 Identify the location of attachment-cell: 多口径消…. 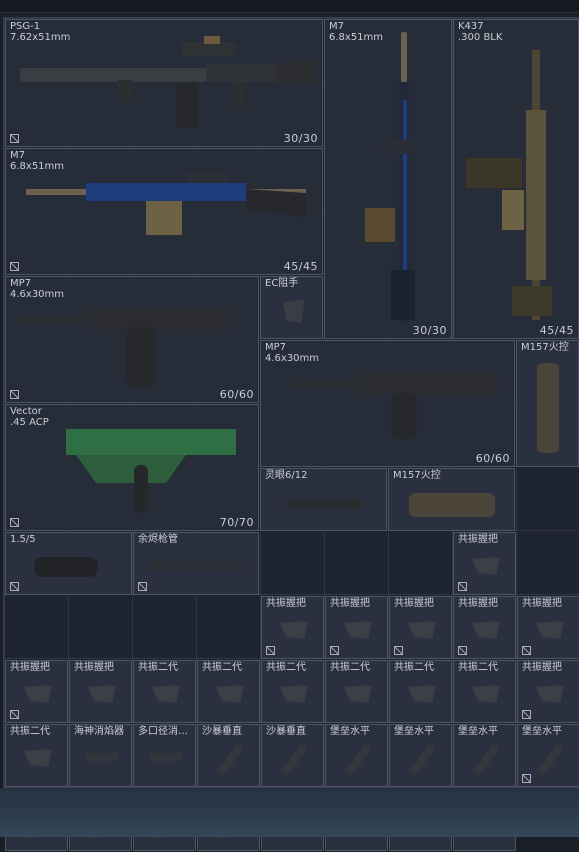
(164, 755).